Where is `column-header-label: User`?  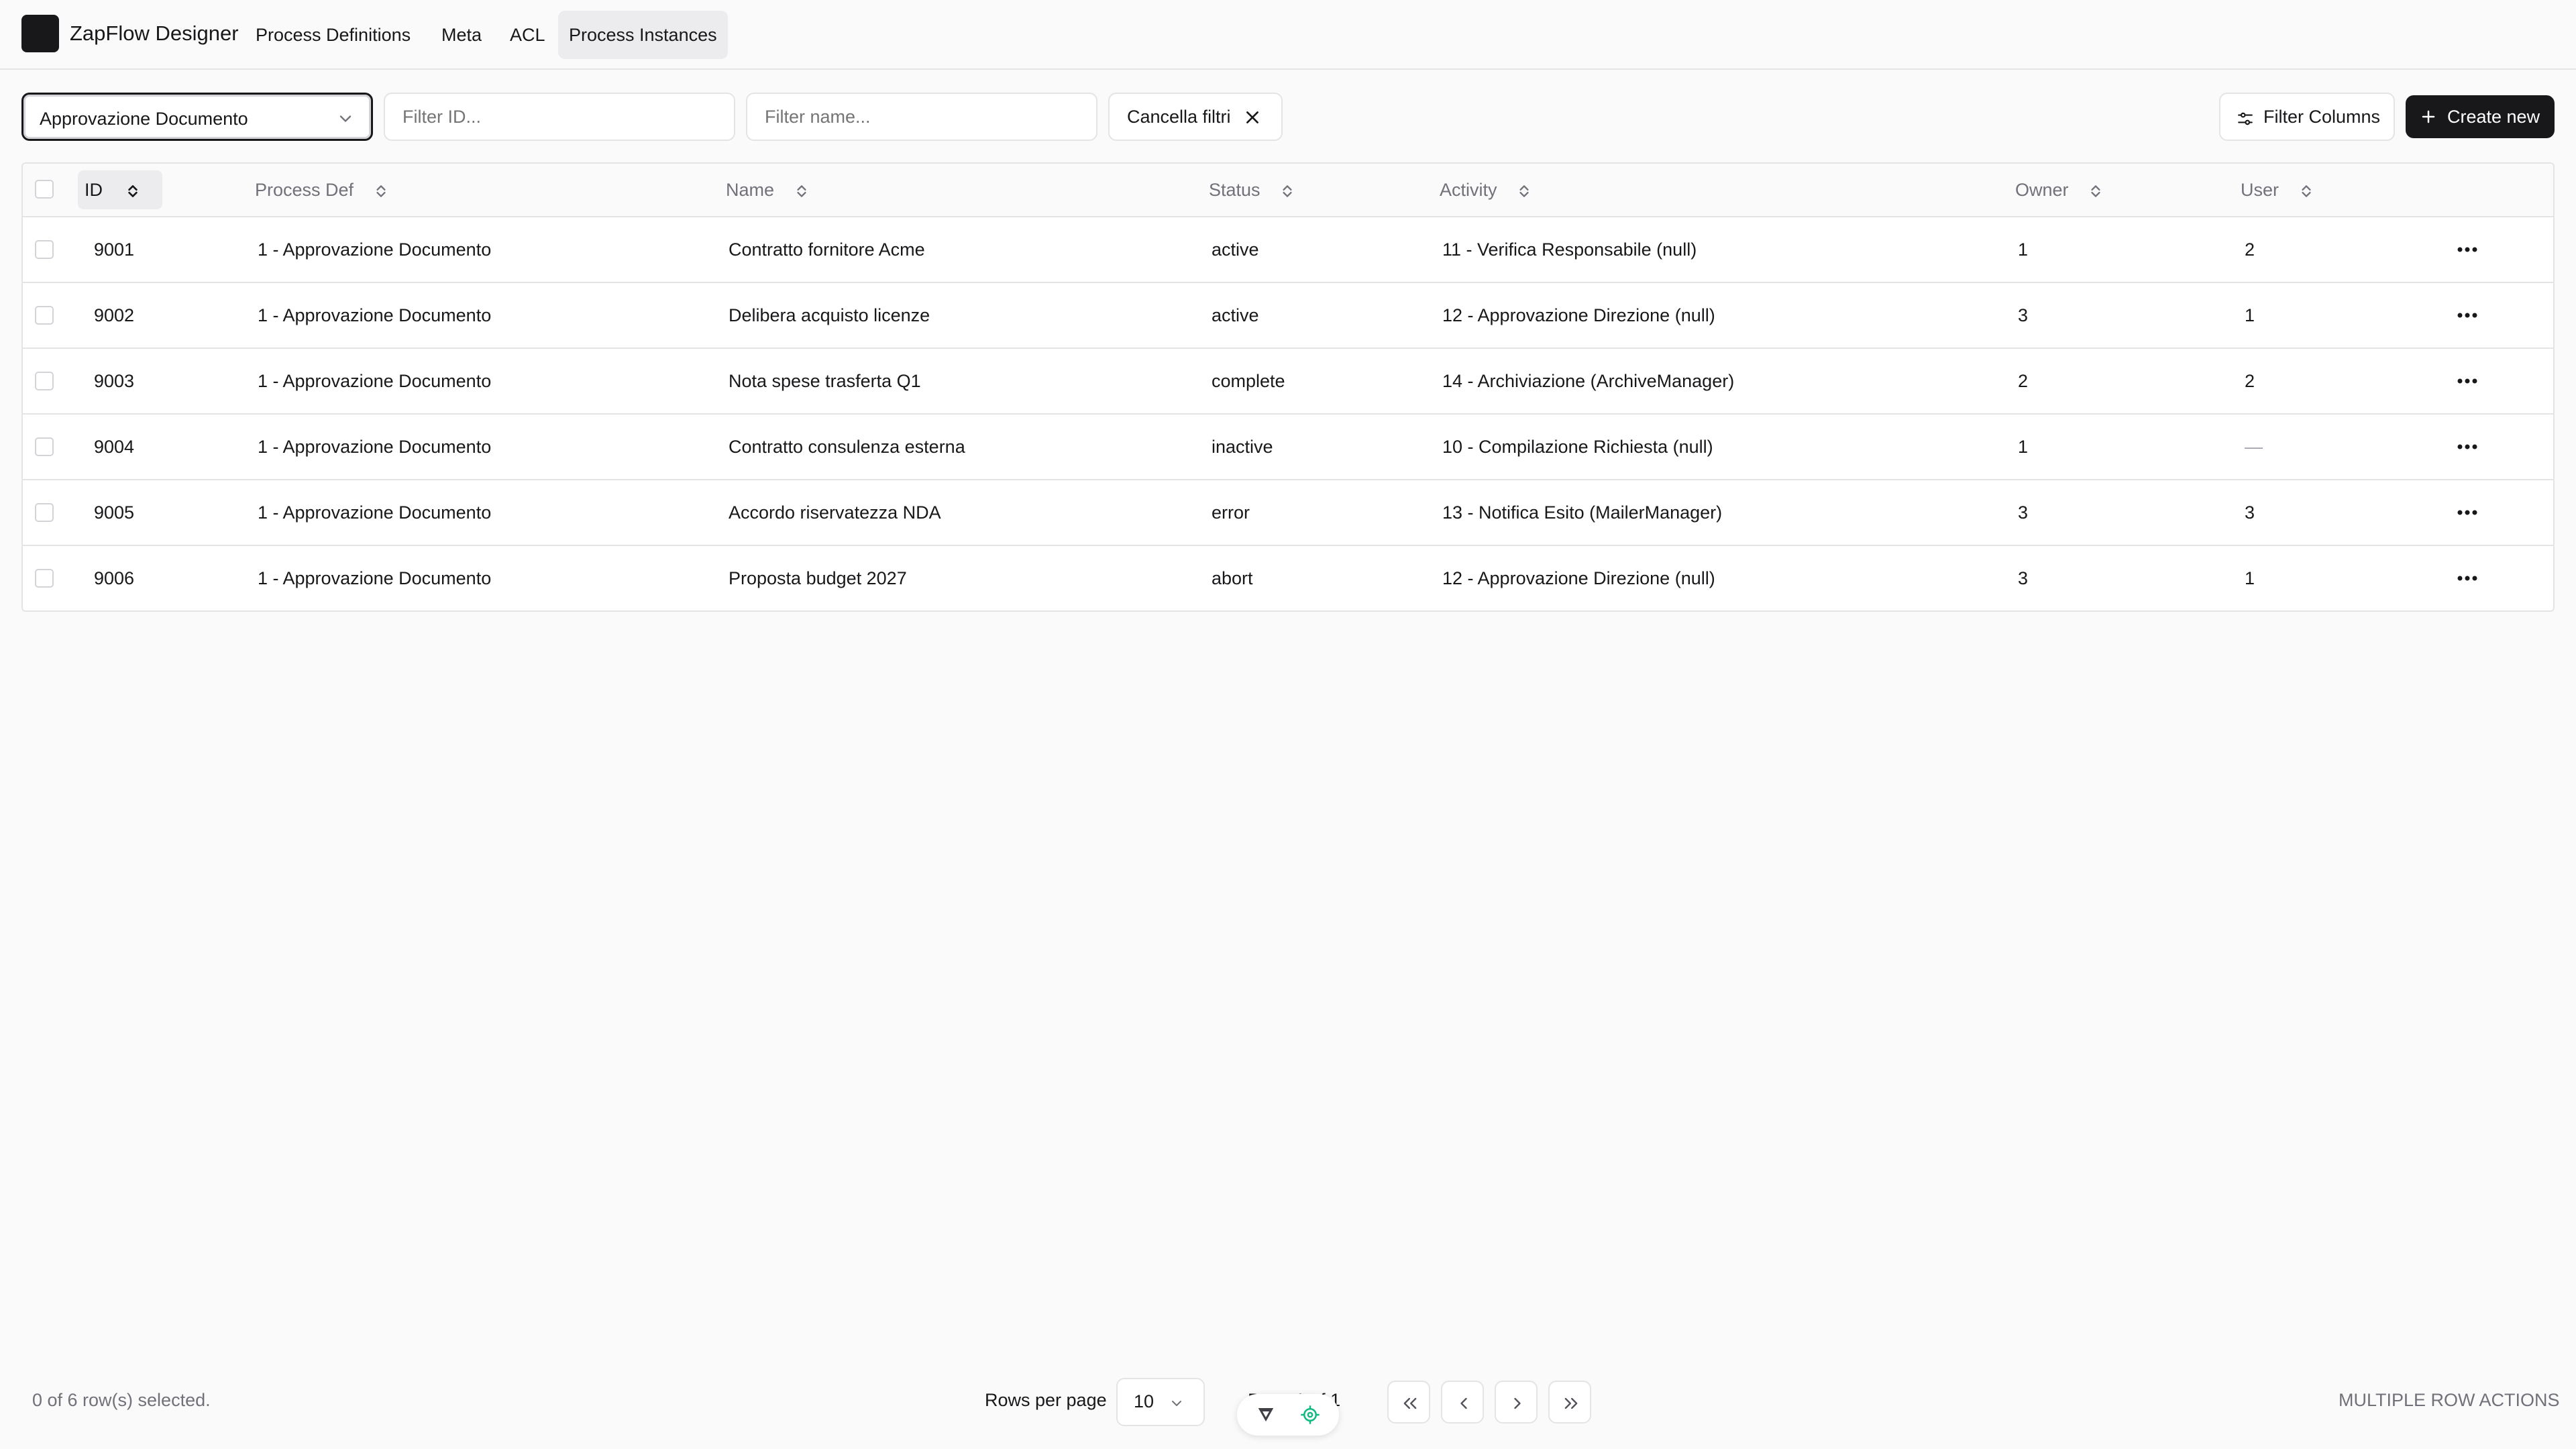
column-header-label: User is located at coordinates (2260, 190).